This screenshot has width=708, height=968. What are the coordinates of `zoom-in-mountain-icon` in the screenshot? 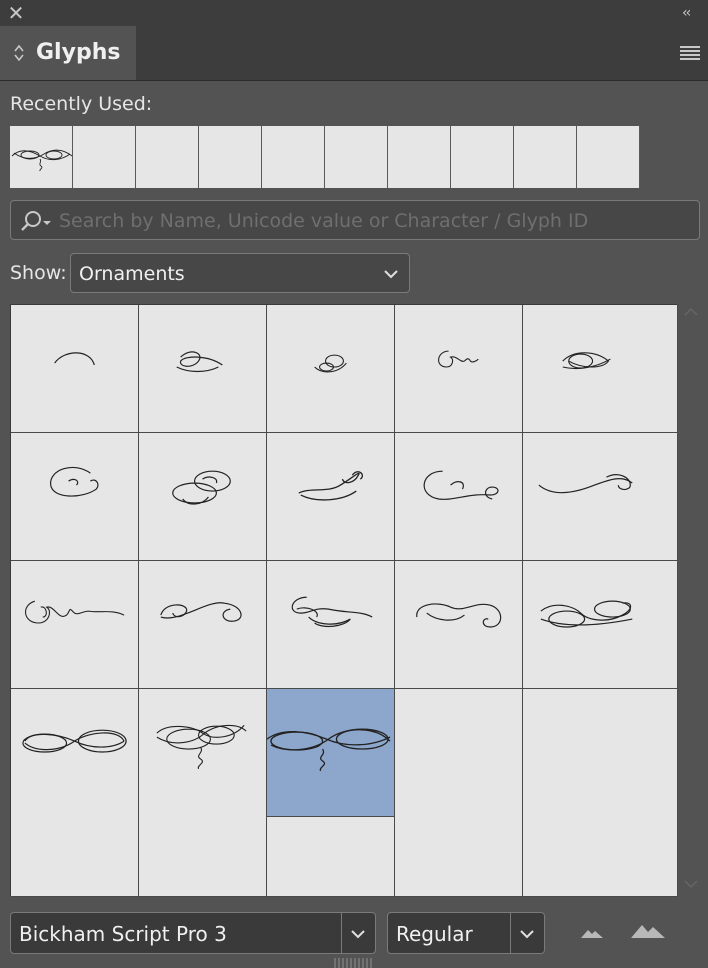 It's located at (648, 931).